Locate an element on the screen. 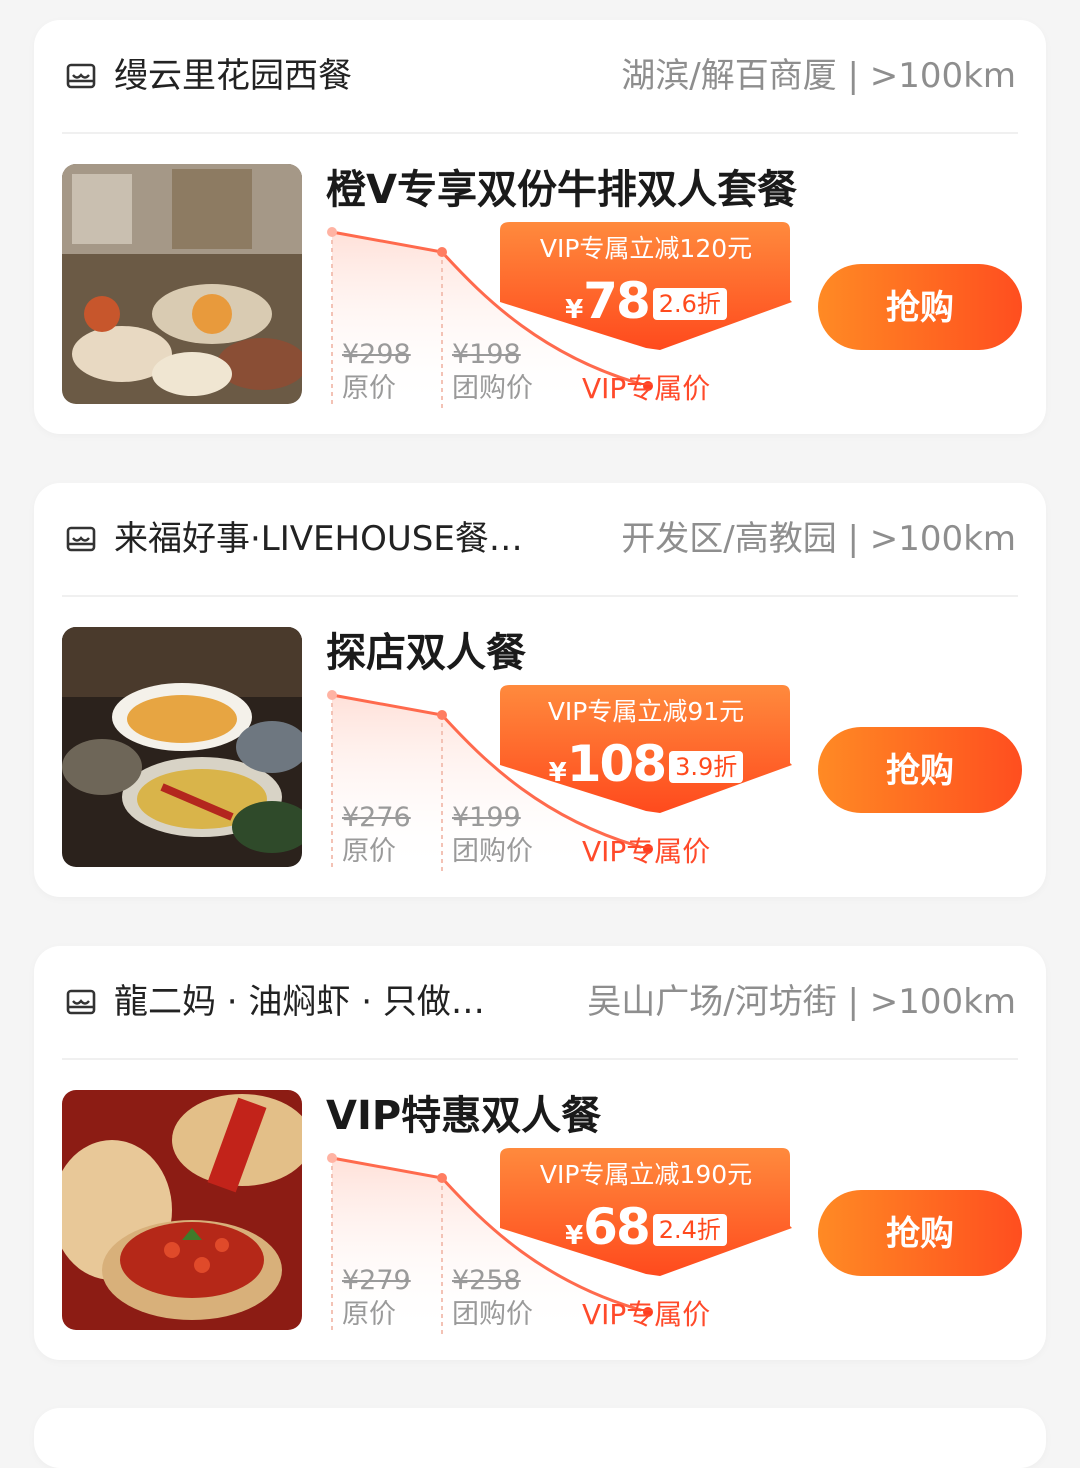 The height and width of the screenshot is (1468, 1080). vip-price: ¥68 2.4折 is located at coordinates (646, 1227).